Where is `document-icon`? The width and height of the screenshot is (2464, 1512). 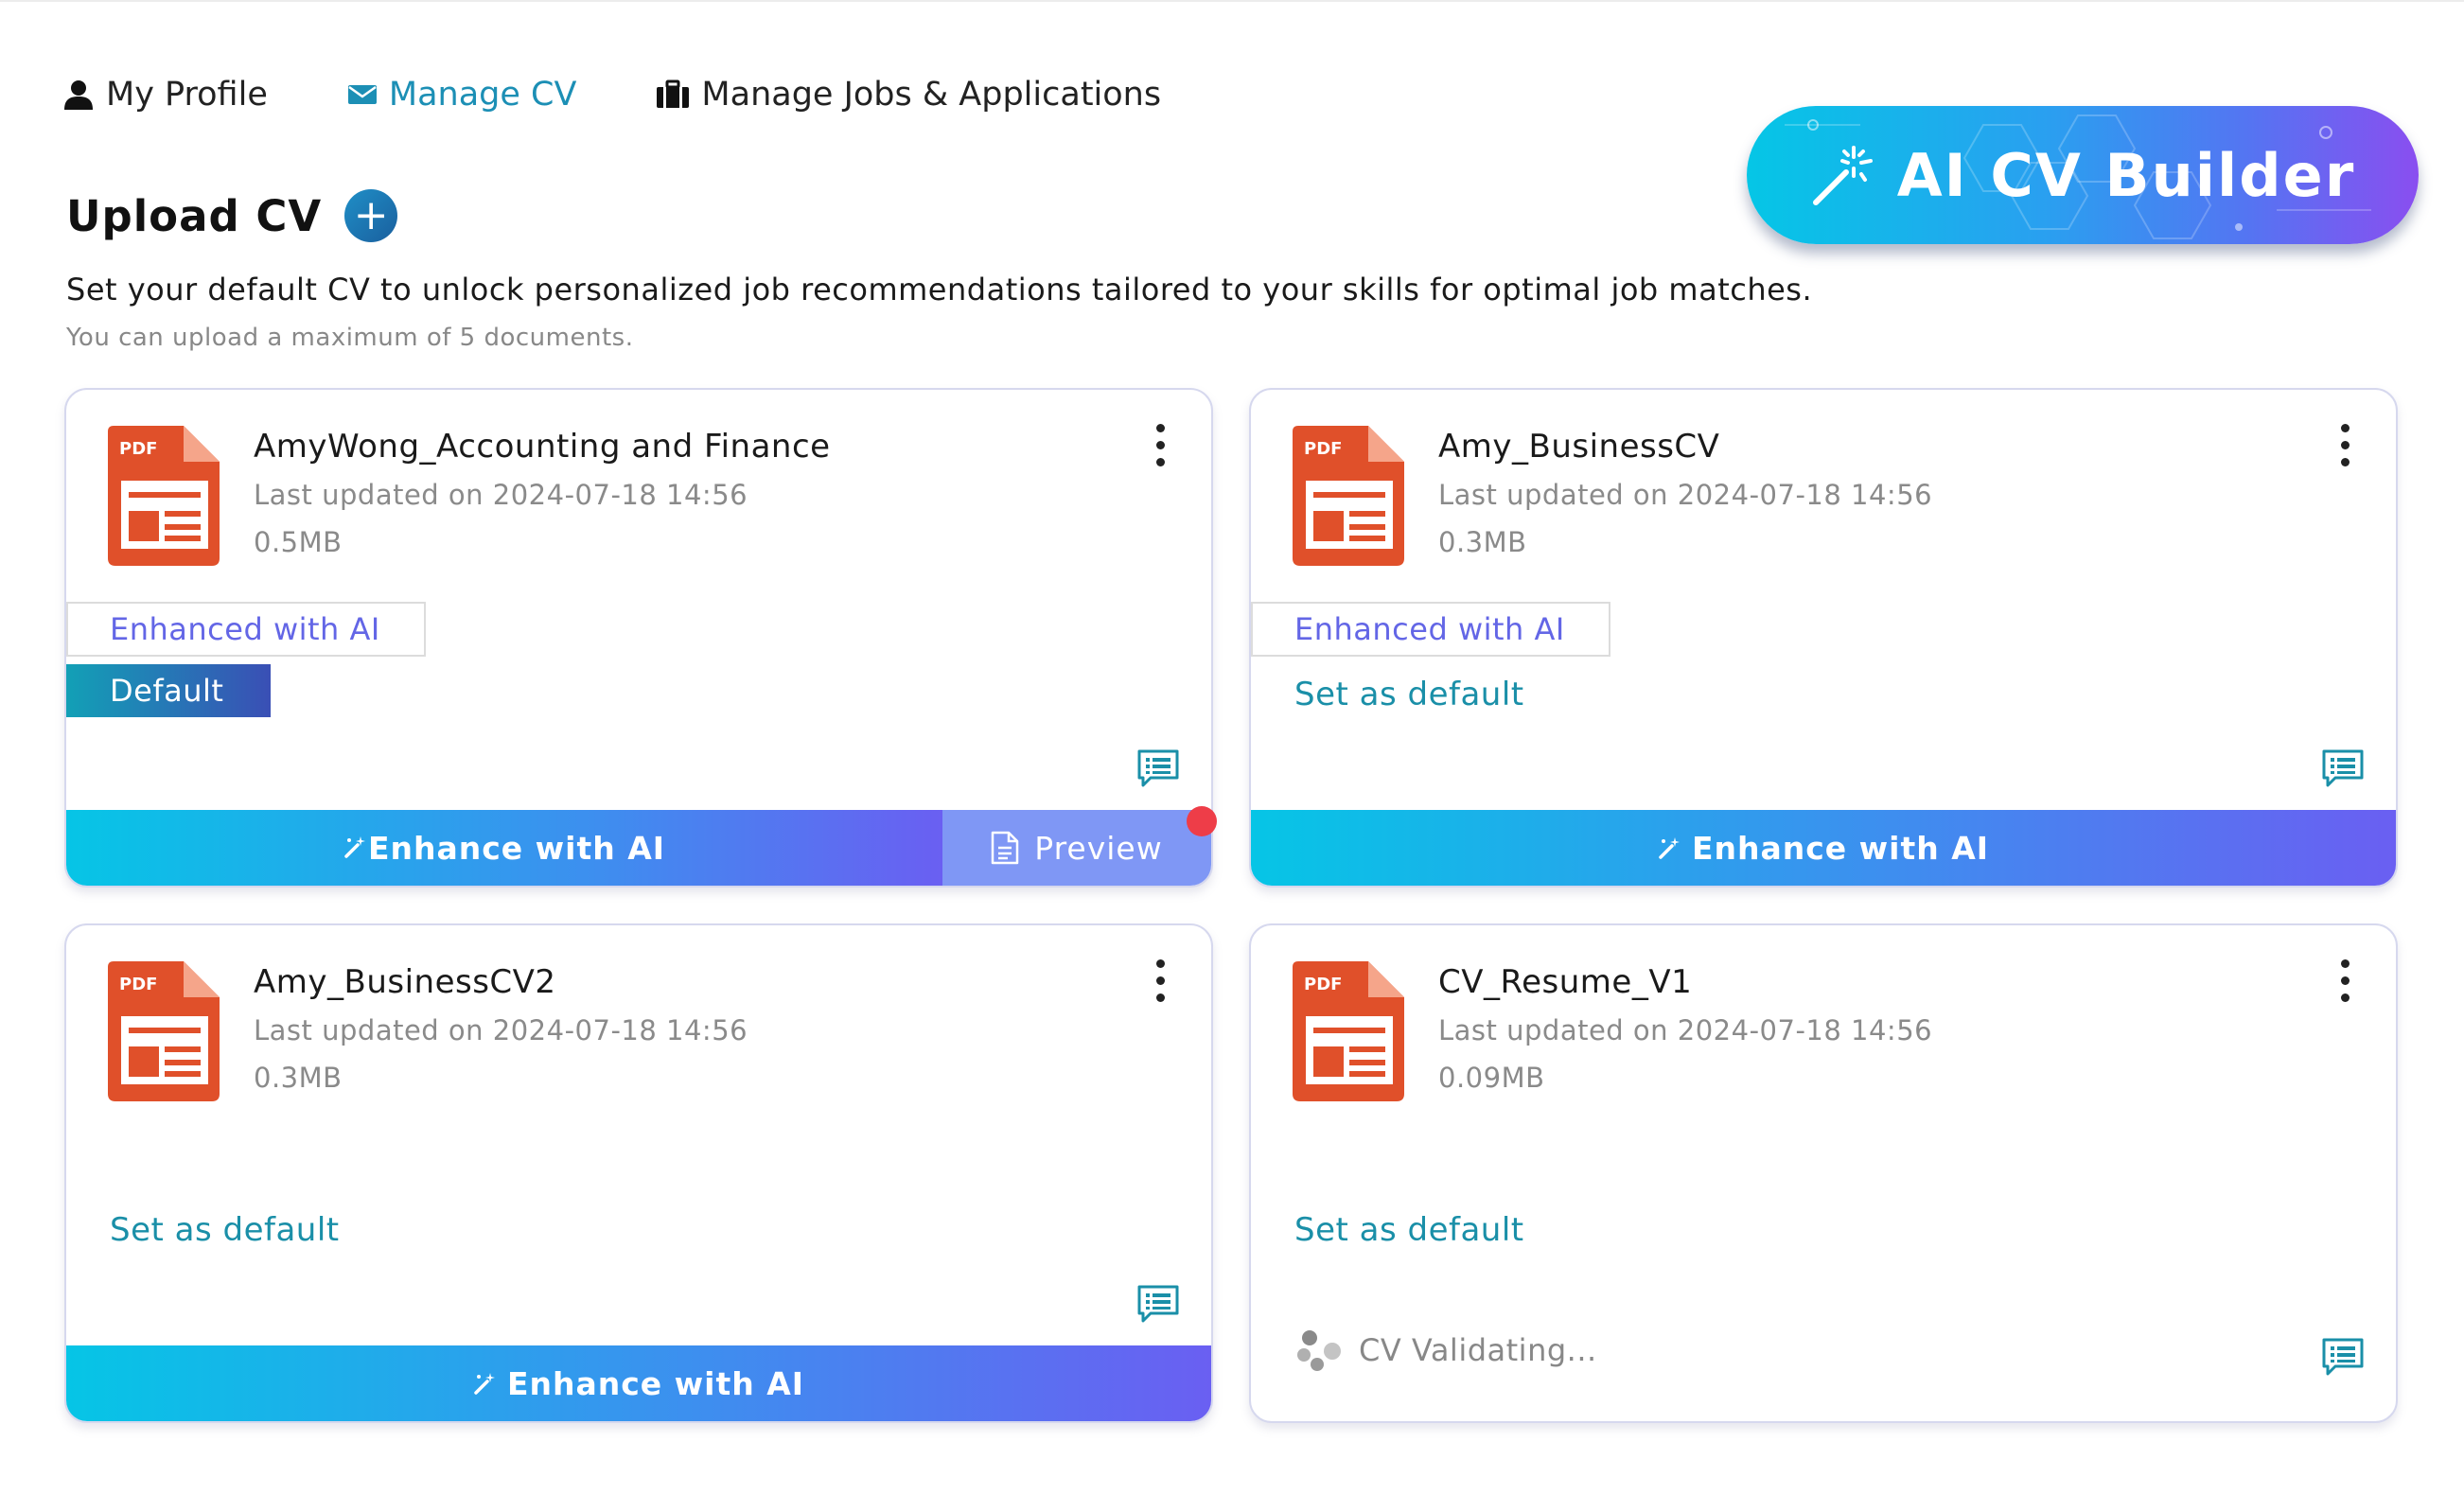 document-icon is located at coordinates (1005, 848).